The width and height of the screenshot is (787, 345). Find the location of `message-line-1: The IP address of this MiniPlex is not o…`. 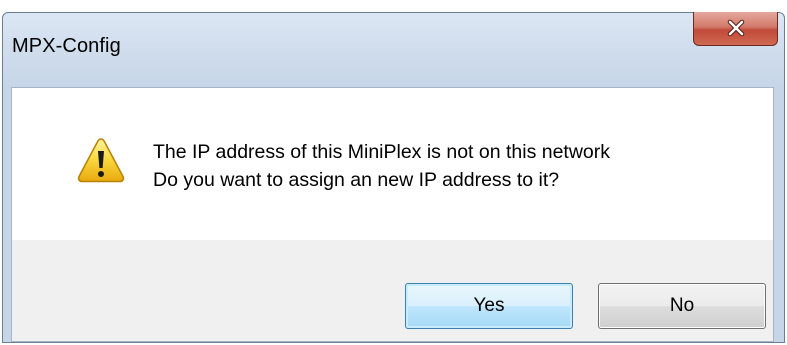

message-line-1: The IP address of this MiniPlex is not o… is located at coordinates (382, 152).